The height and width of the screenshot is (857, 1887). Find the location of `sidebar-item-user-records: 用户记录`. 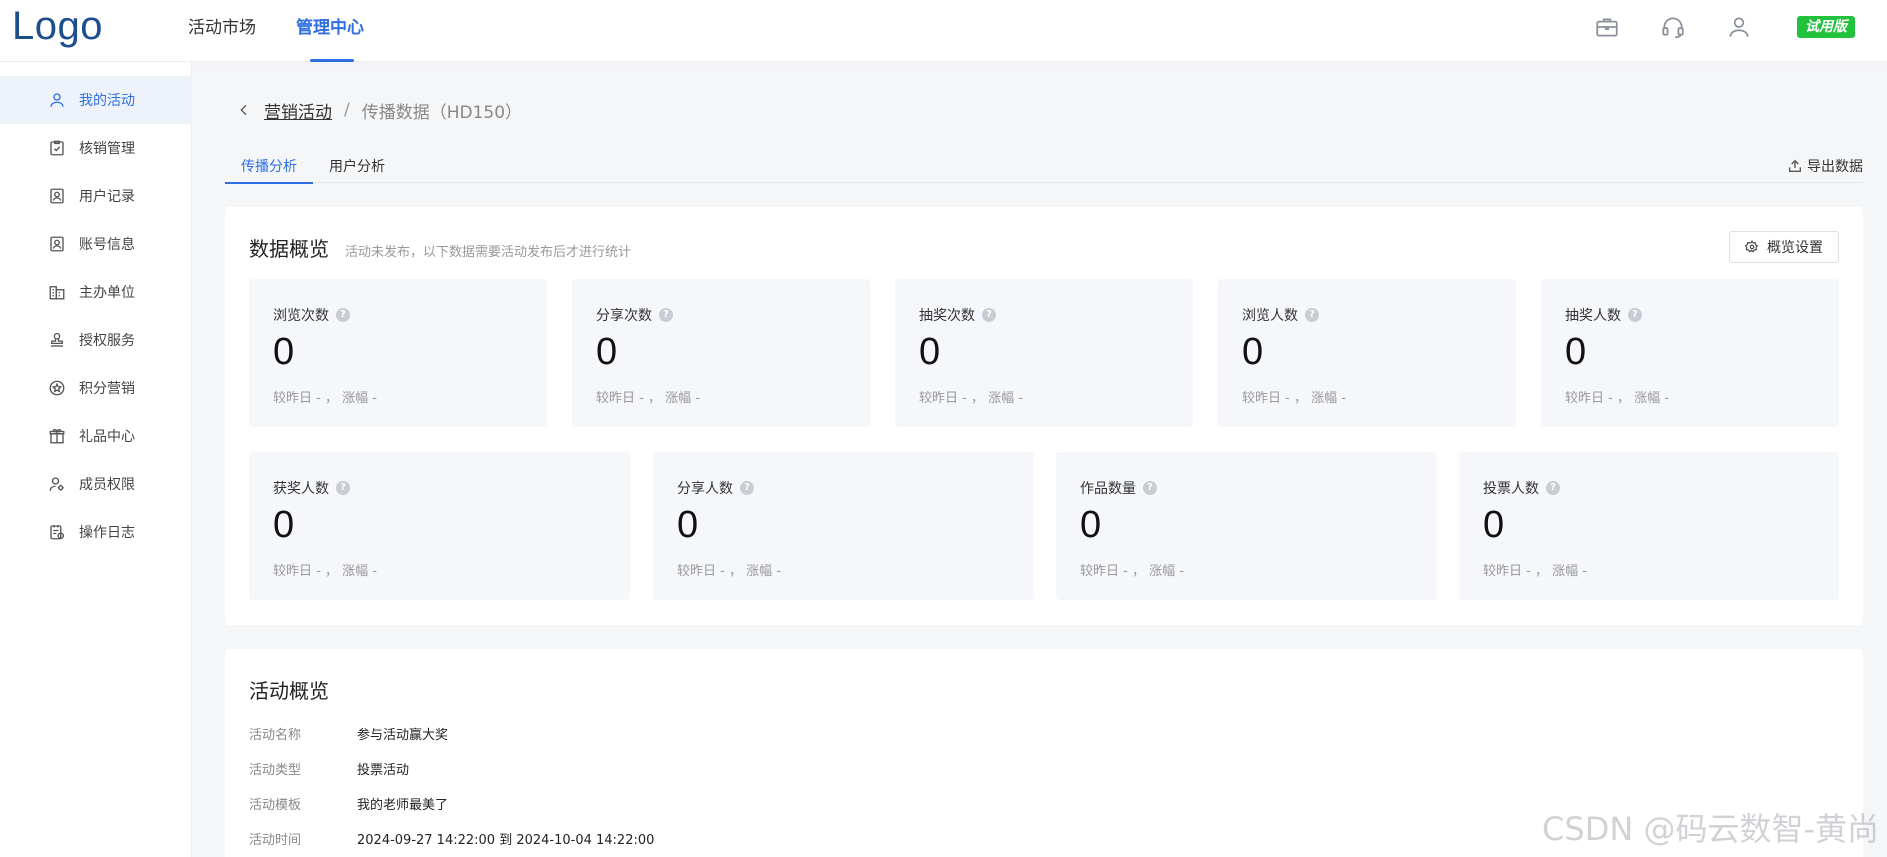

sidebar-item-user-records: 用户记录 is located at coordinates (96, 196).